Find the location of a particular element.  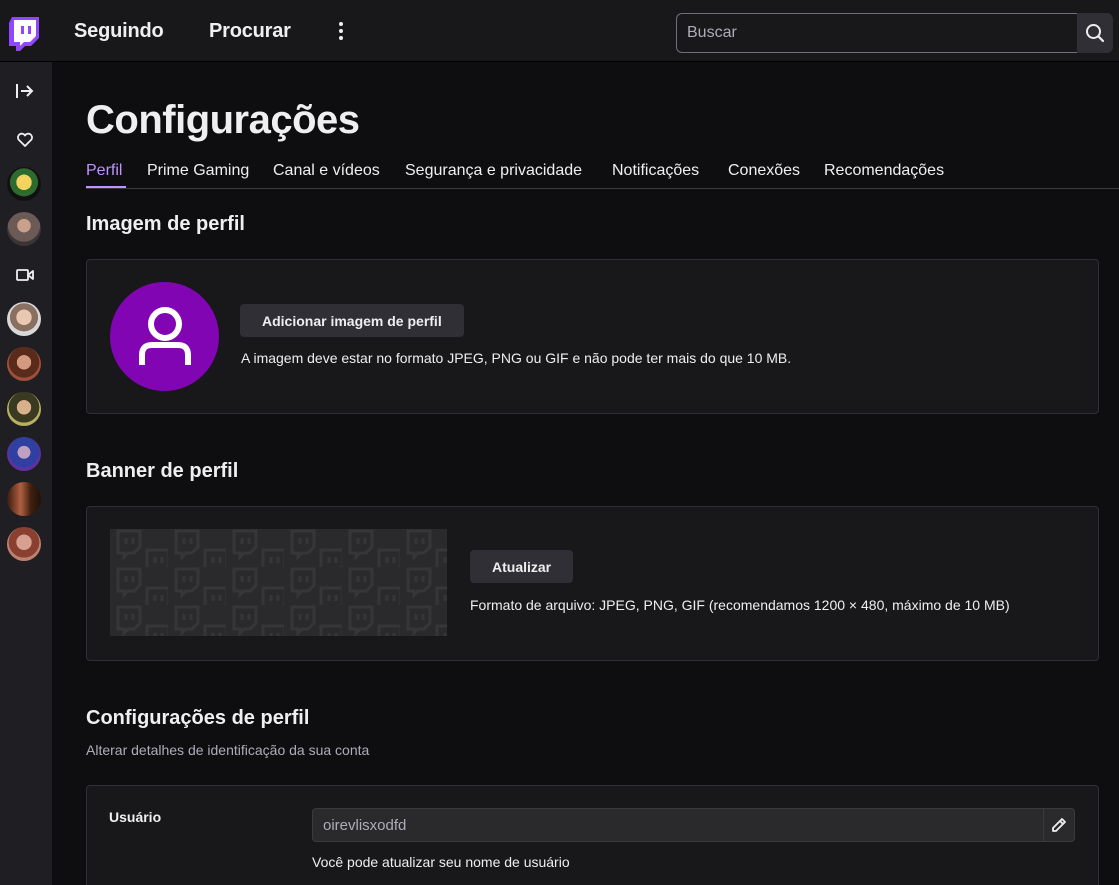

tab-recommendations: Recomendações is located at coordinates (884, 171).